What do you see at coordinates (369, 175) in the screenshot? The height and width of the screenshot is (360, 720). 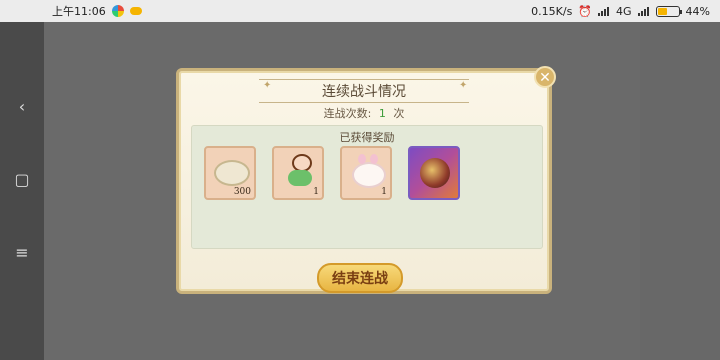 I see `bun-icon` at bounding box center [369, 175].